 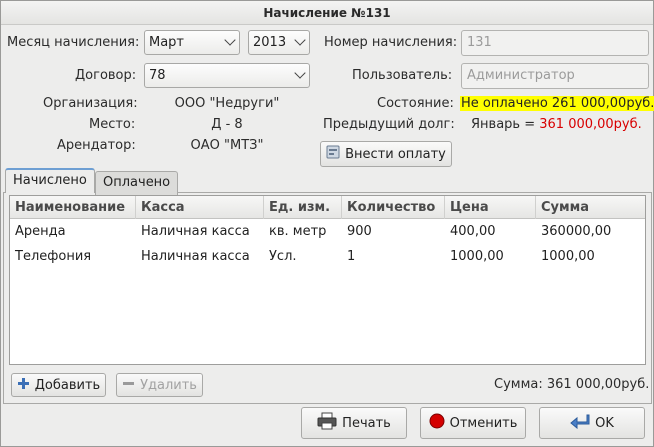 What do you see at coordinates (391, 42) in the screenshot?
I see `number-label: Номер начисления:` at bounding box center [391, 42].